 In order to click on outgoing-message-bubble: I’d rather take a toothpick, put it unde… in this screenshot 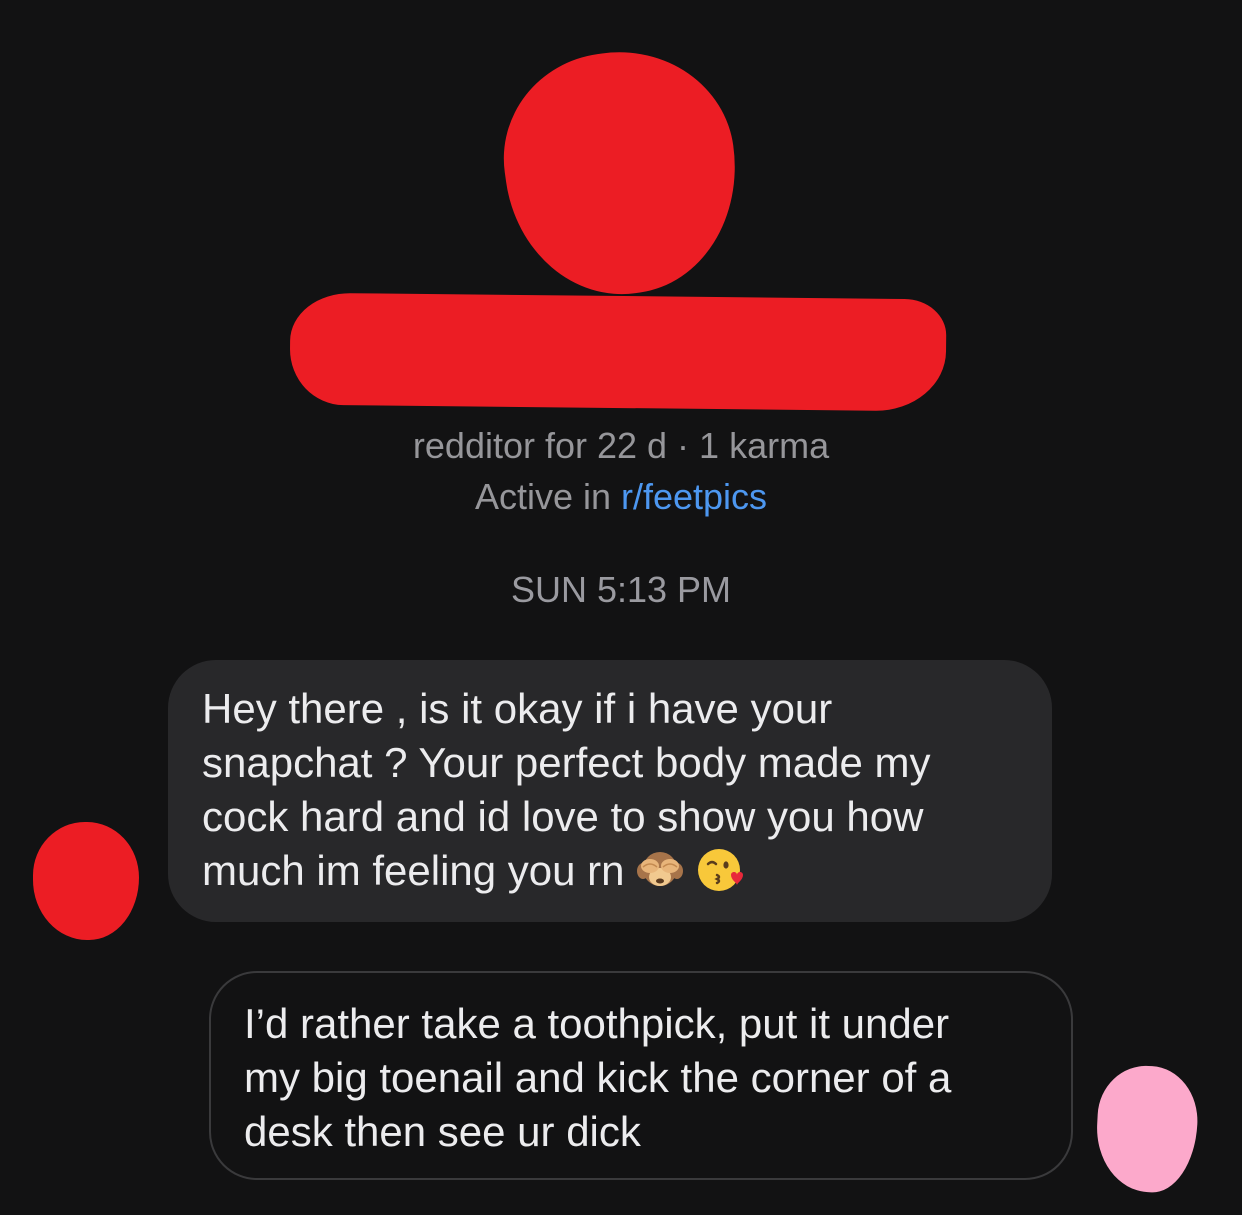, I will do `click(641, 1075)`.